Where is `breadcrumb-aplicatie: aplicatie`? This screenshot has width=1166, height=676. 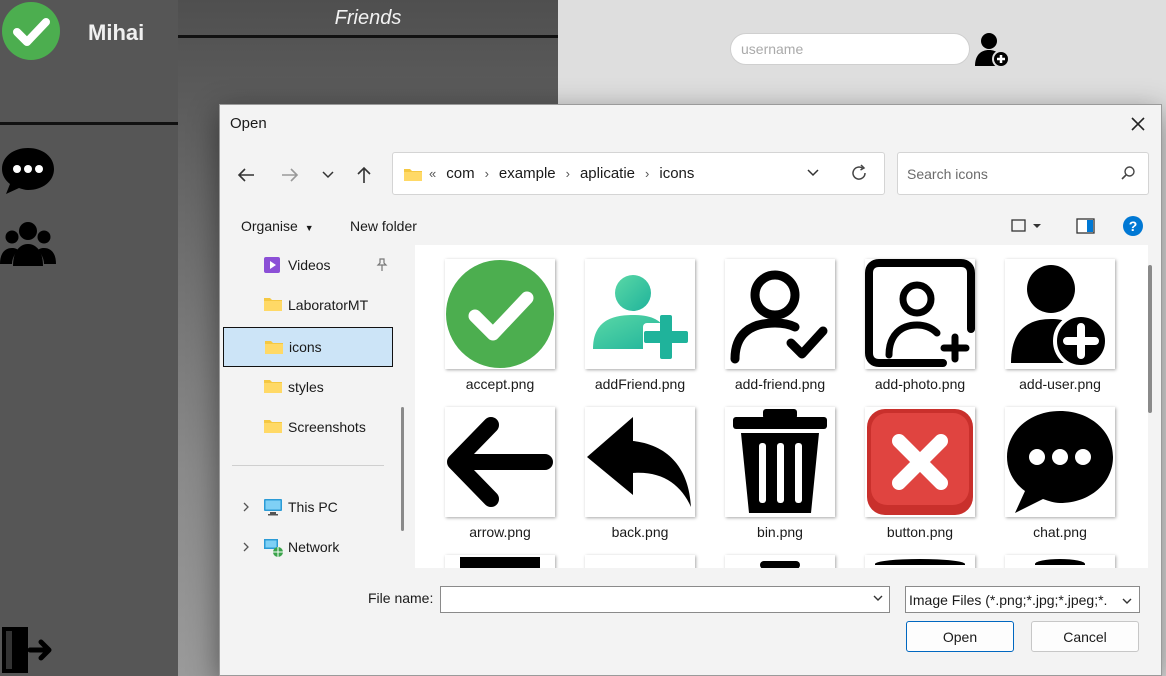 breadcrumb-aplicatie: aplicatie is located at coordinates (607, 173).